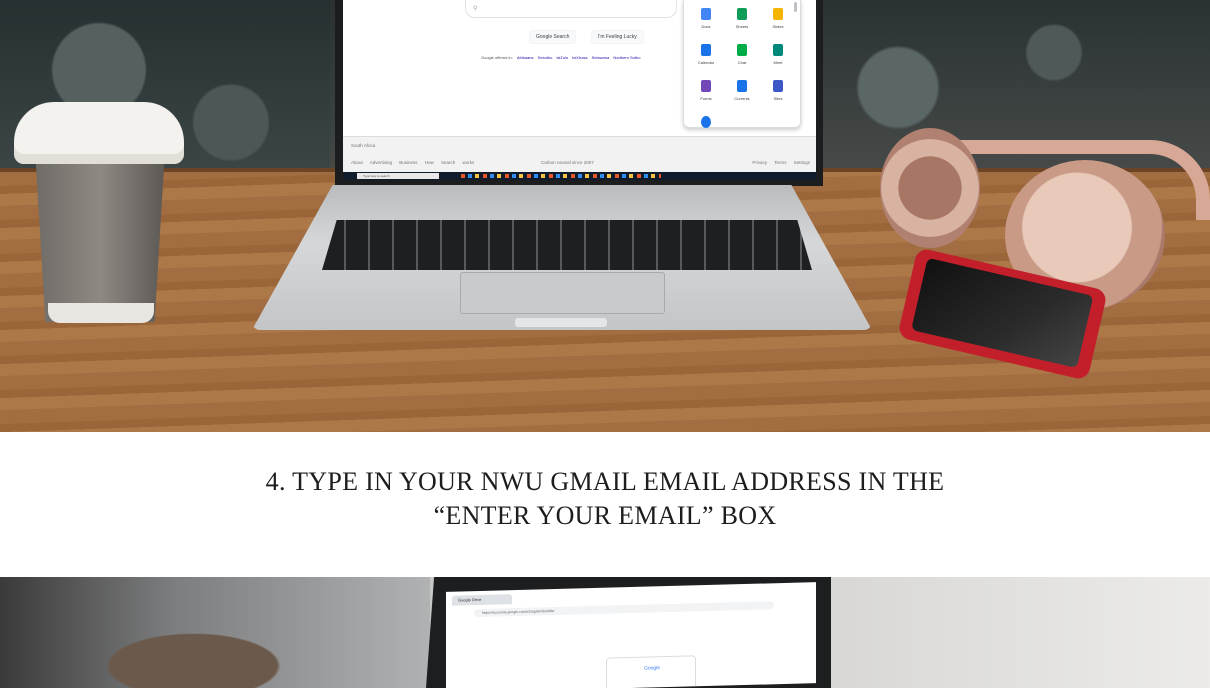  What do you see at coordinates (482, 600) in the screenshot?
I see `browser-tab: Google Drive` at bounding box center [482, 600].